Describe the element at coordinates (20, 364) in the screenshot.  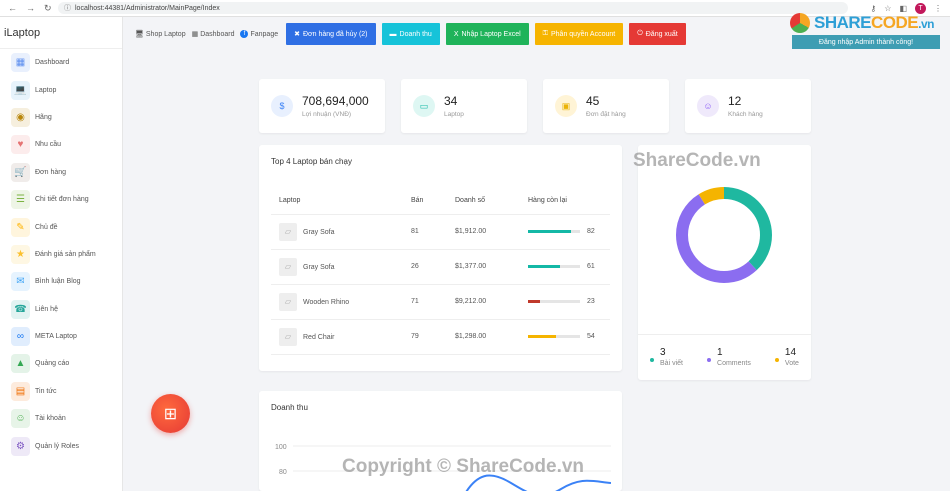
I see `ads-icon: ▲` at that location.